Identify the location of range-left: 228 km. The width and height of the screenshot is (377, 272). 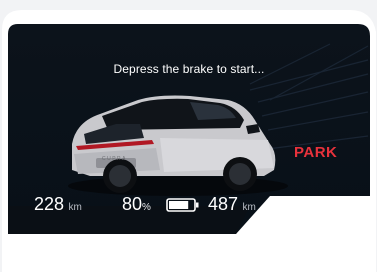
(58, 204).